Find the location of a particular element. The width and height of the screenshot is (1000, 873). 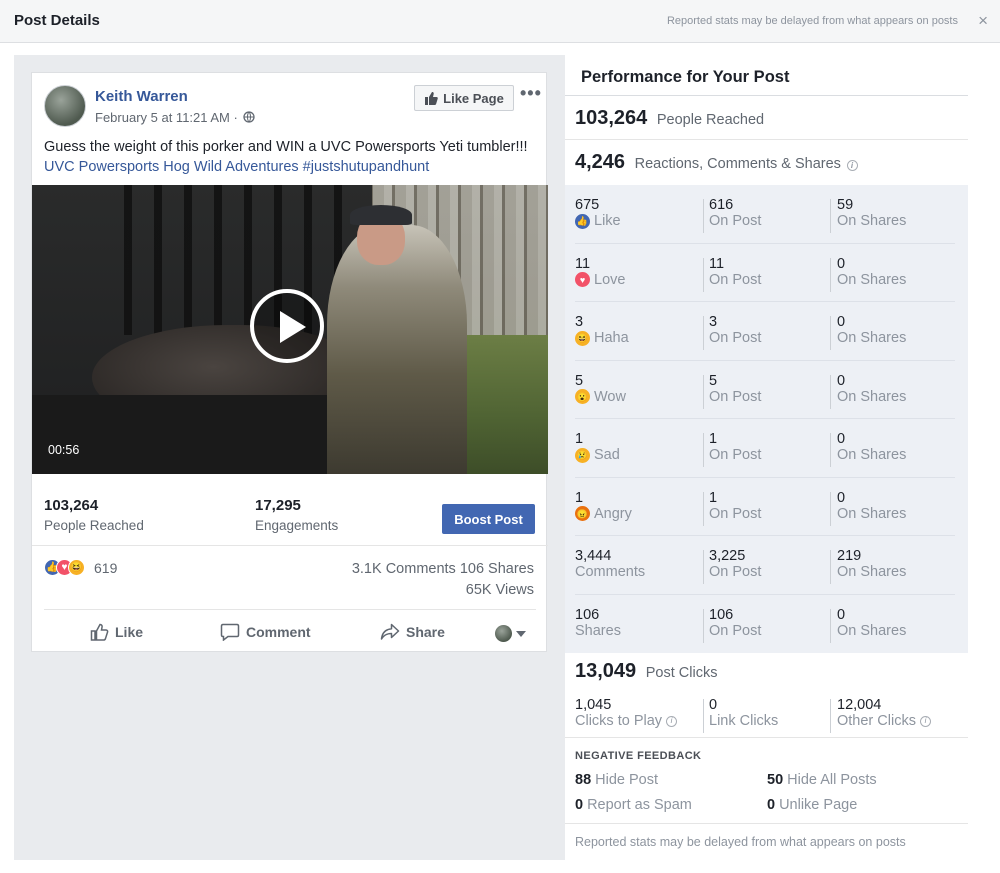

like-page-button: Like Page is located at coordinates (464, 98).